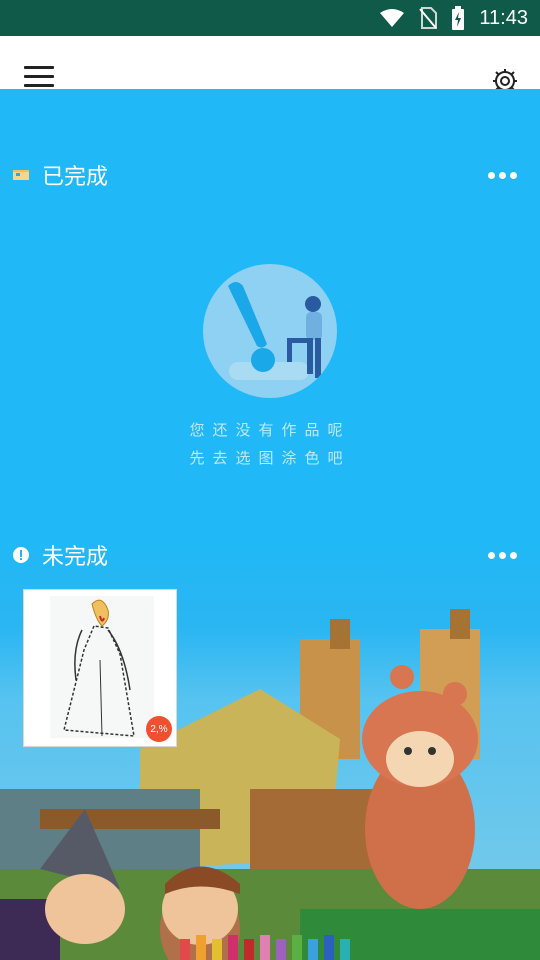  I want to click on status-icons: 11:43, so click(453, 18).